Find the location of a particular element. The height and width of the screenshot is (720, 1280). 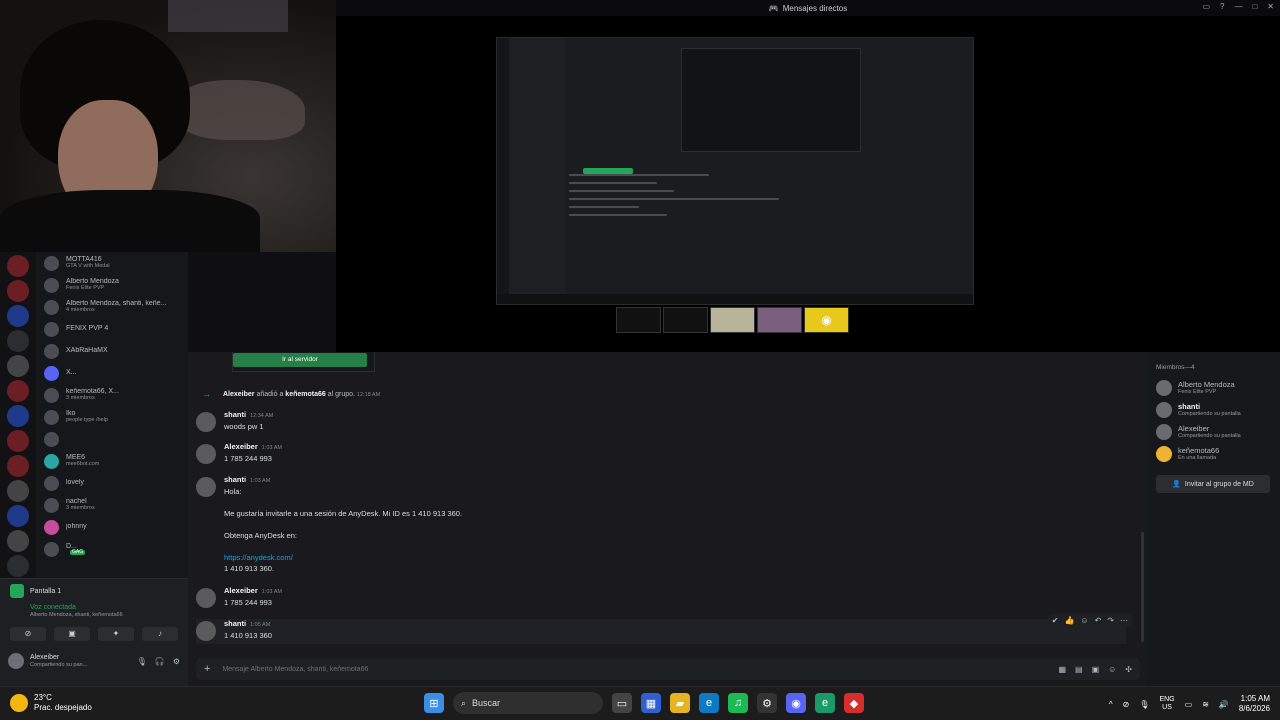

dm-item: FENIX PVP 4 is located at coordinates (112, 329).